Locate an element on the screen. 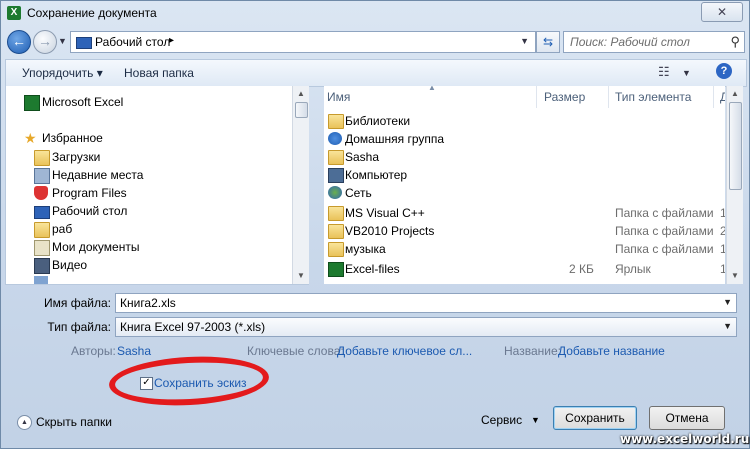 Image resolution: width=750 pixels, height=449 pixels. hide-folders-button: Скрыть папки is located at coordinates (74, 422).